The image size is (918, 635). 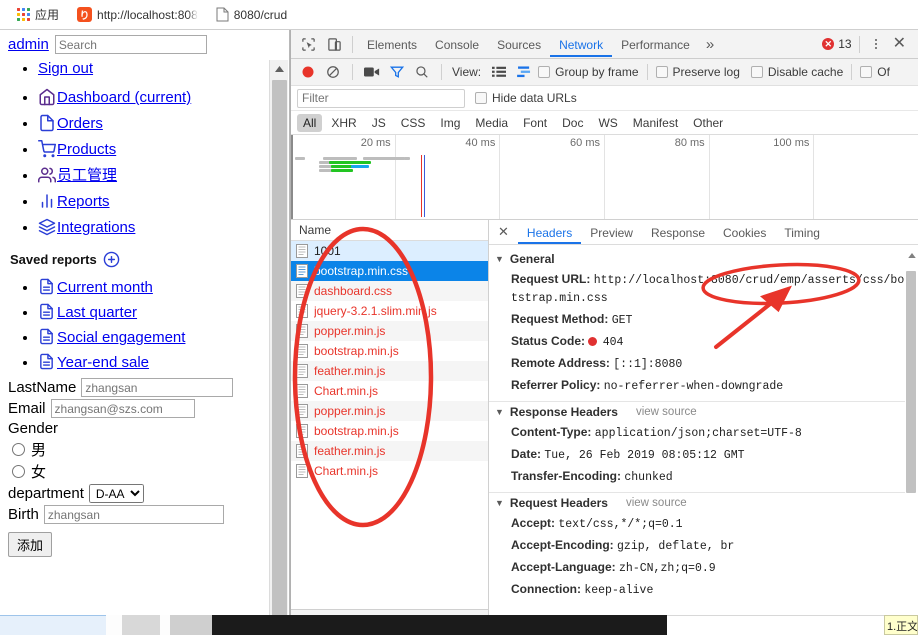 What do you see at coordinates (499, 259) in the screenshot?
I see `triangle-down-icon: ▼` at bounding box center [499, 259].